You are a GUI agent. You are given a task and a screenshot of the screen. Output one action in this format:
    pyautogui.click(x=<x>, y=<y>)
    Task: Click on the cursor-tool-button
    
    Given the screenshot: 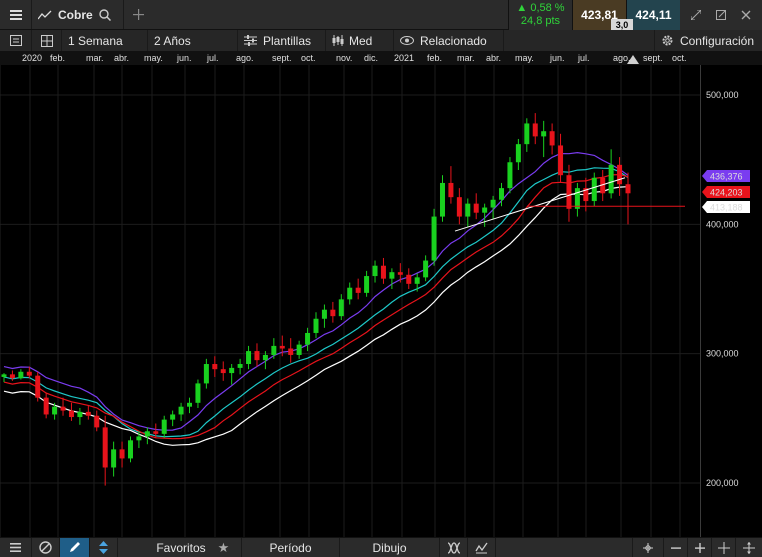 What is the action you would take?
    pyautogui.click(x=104, y=547)
    